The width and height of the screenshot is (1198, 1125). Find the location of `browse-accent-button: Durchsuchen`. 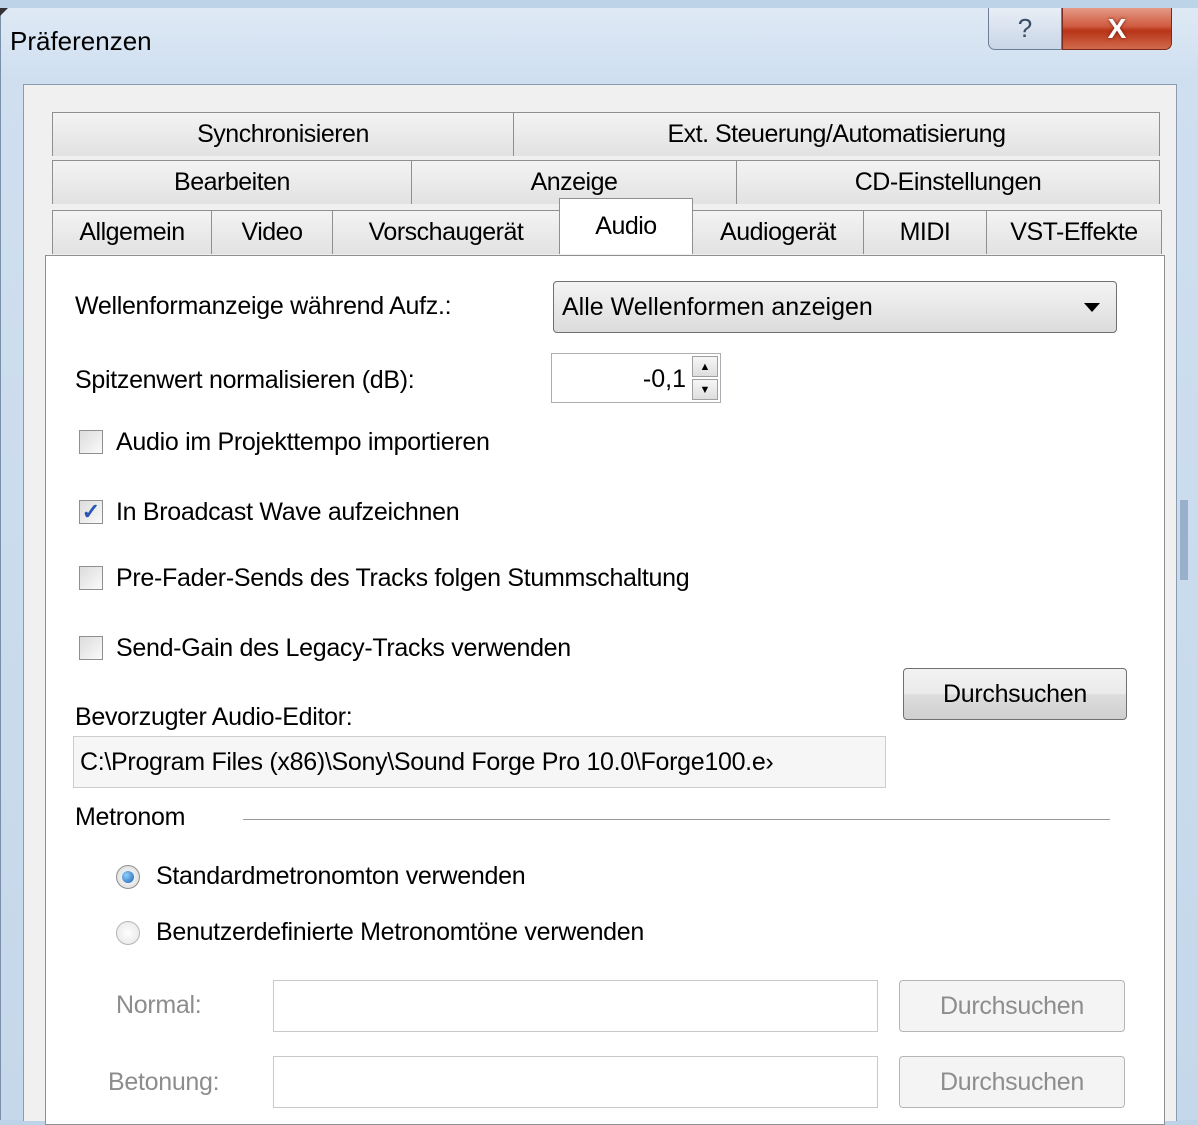

browse-accent-button: Durchsuchen is located at coordinates (1012, 1082).